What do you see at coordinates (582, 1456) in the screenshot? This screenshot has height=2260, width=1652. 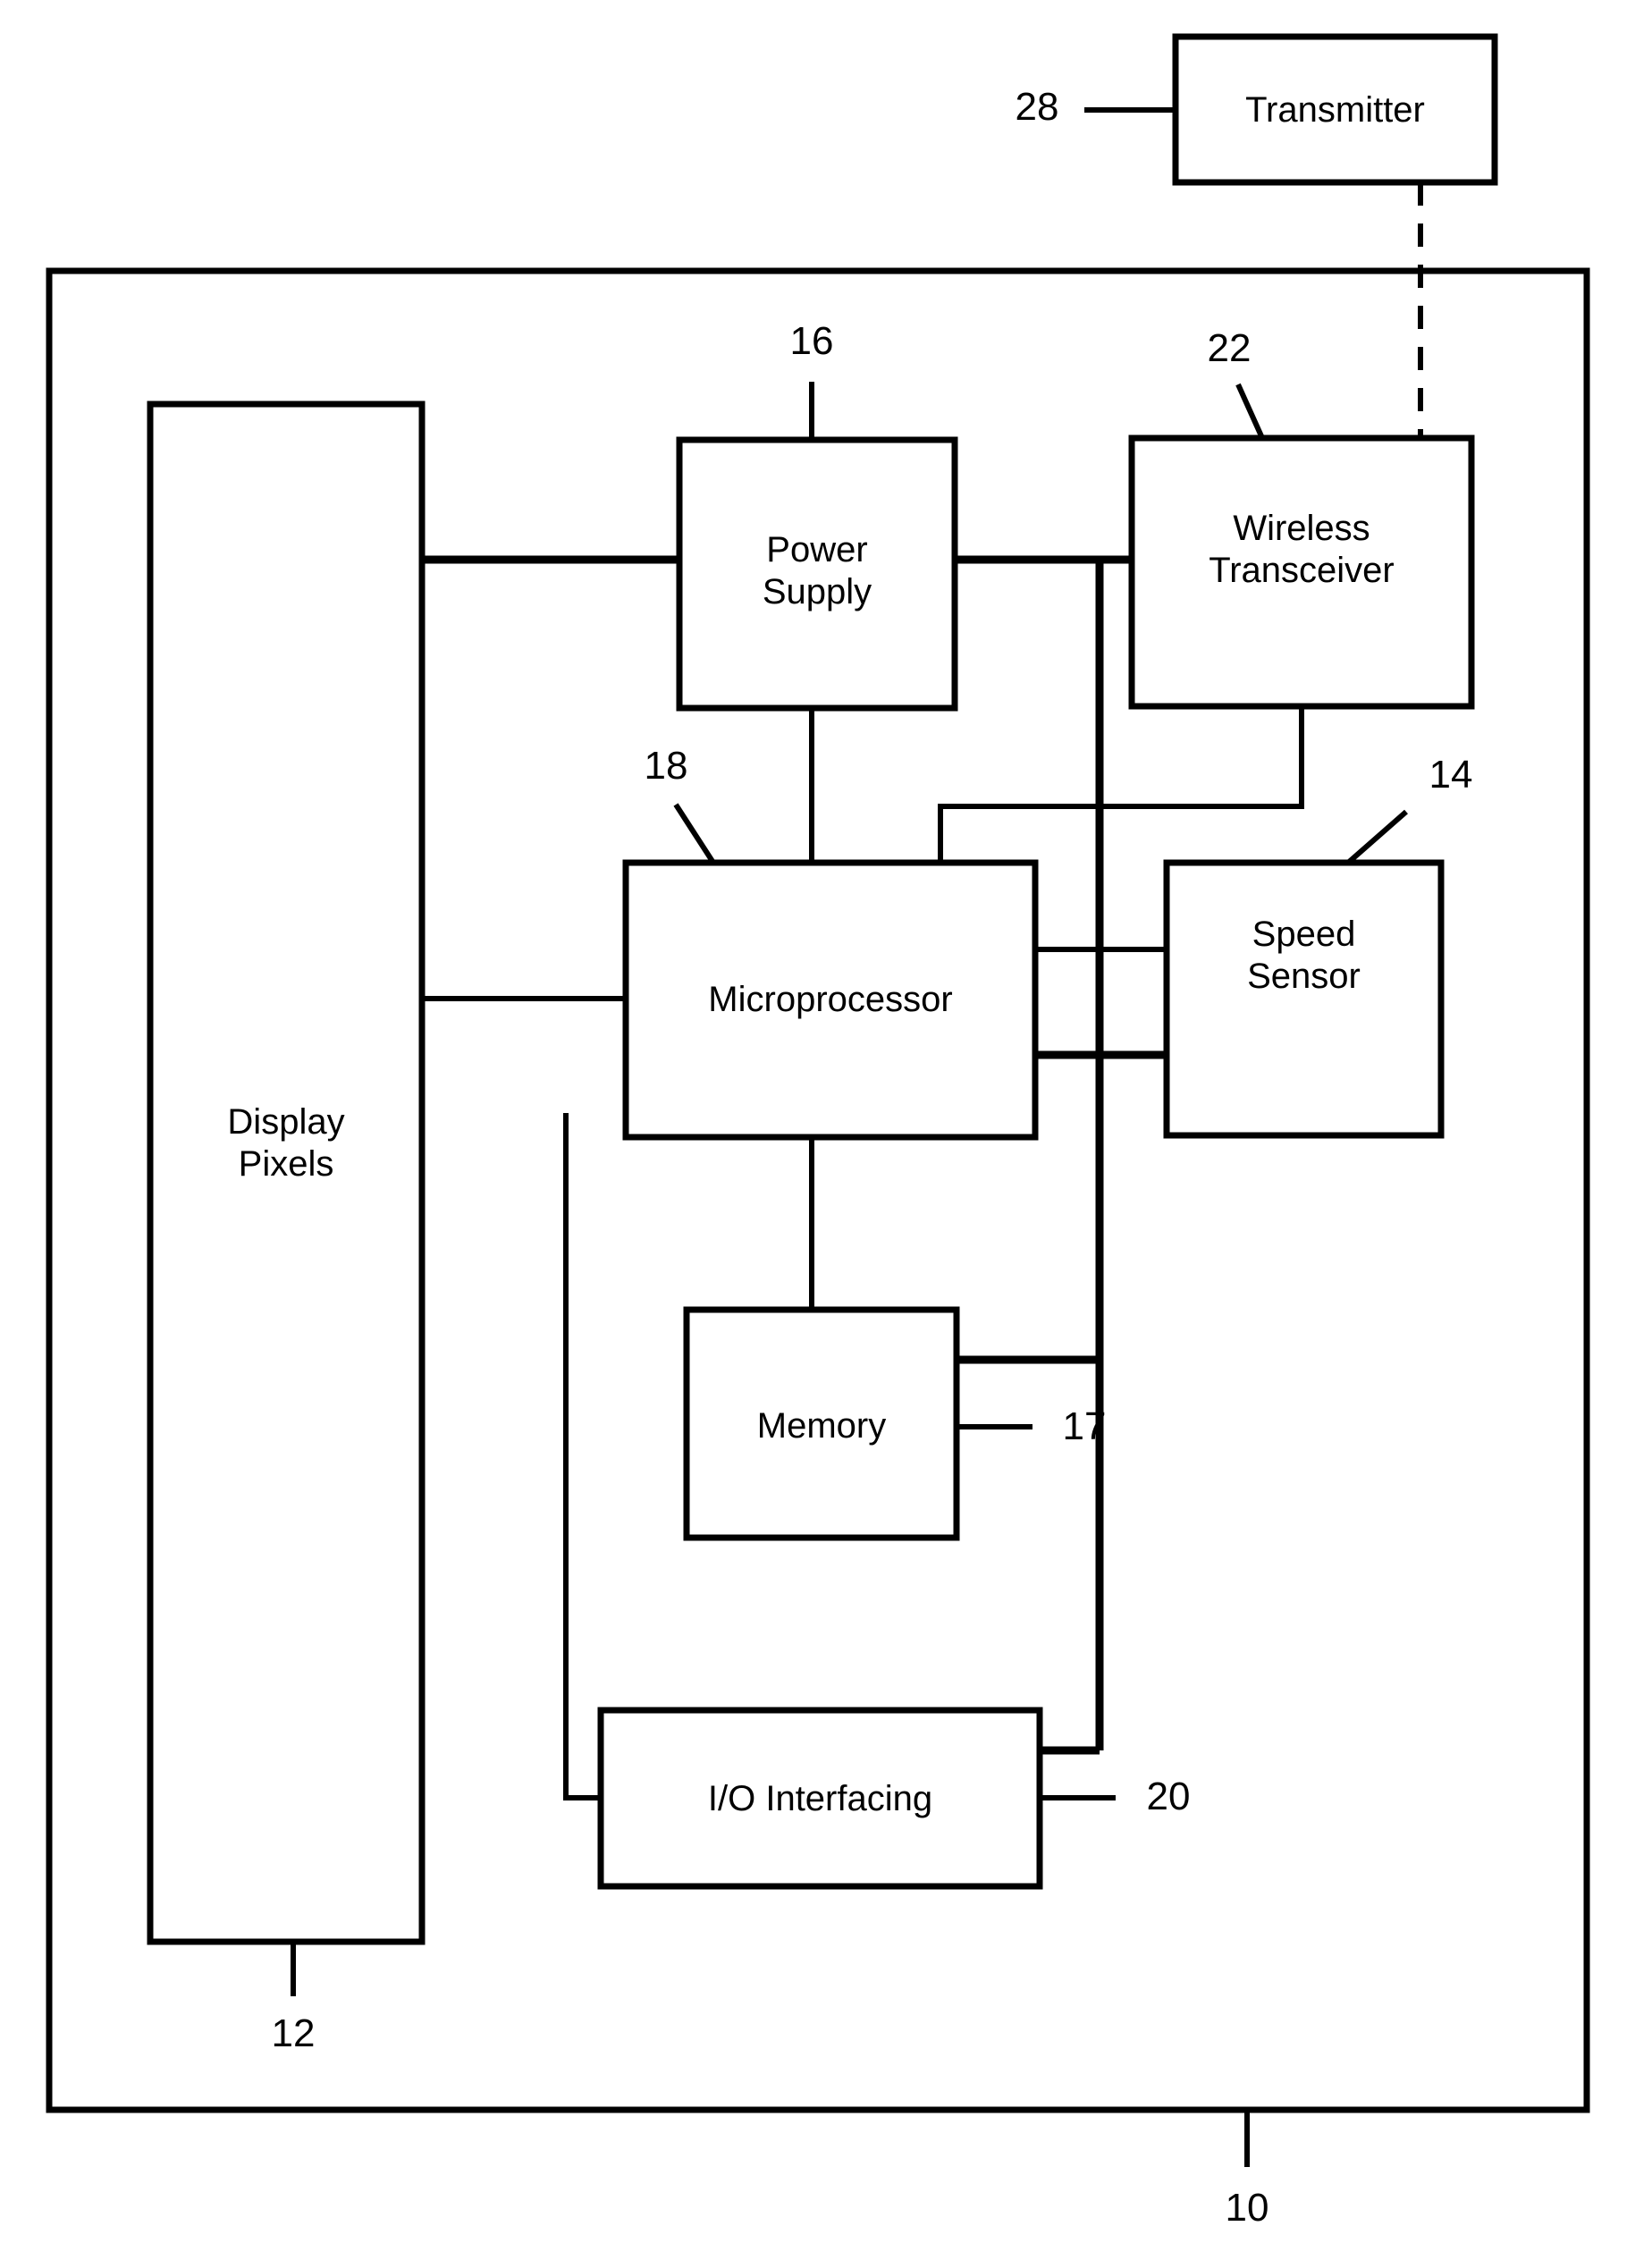 I see `wire-microprocessor-to-io-interfacing` at bounding box center [582, 1456].